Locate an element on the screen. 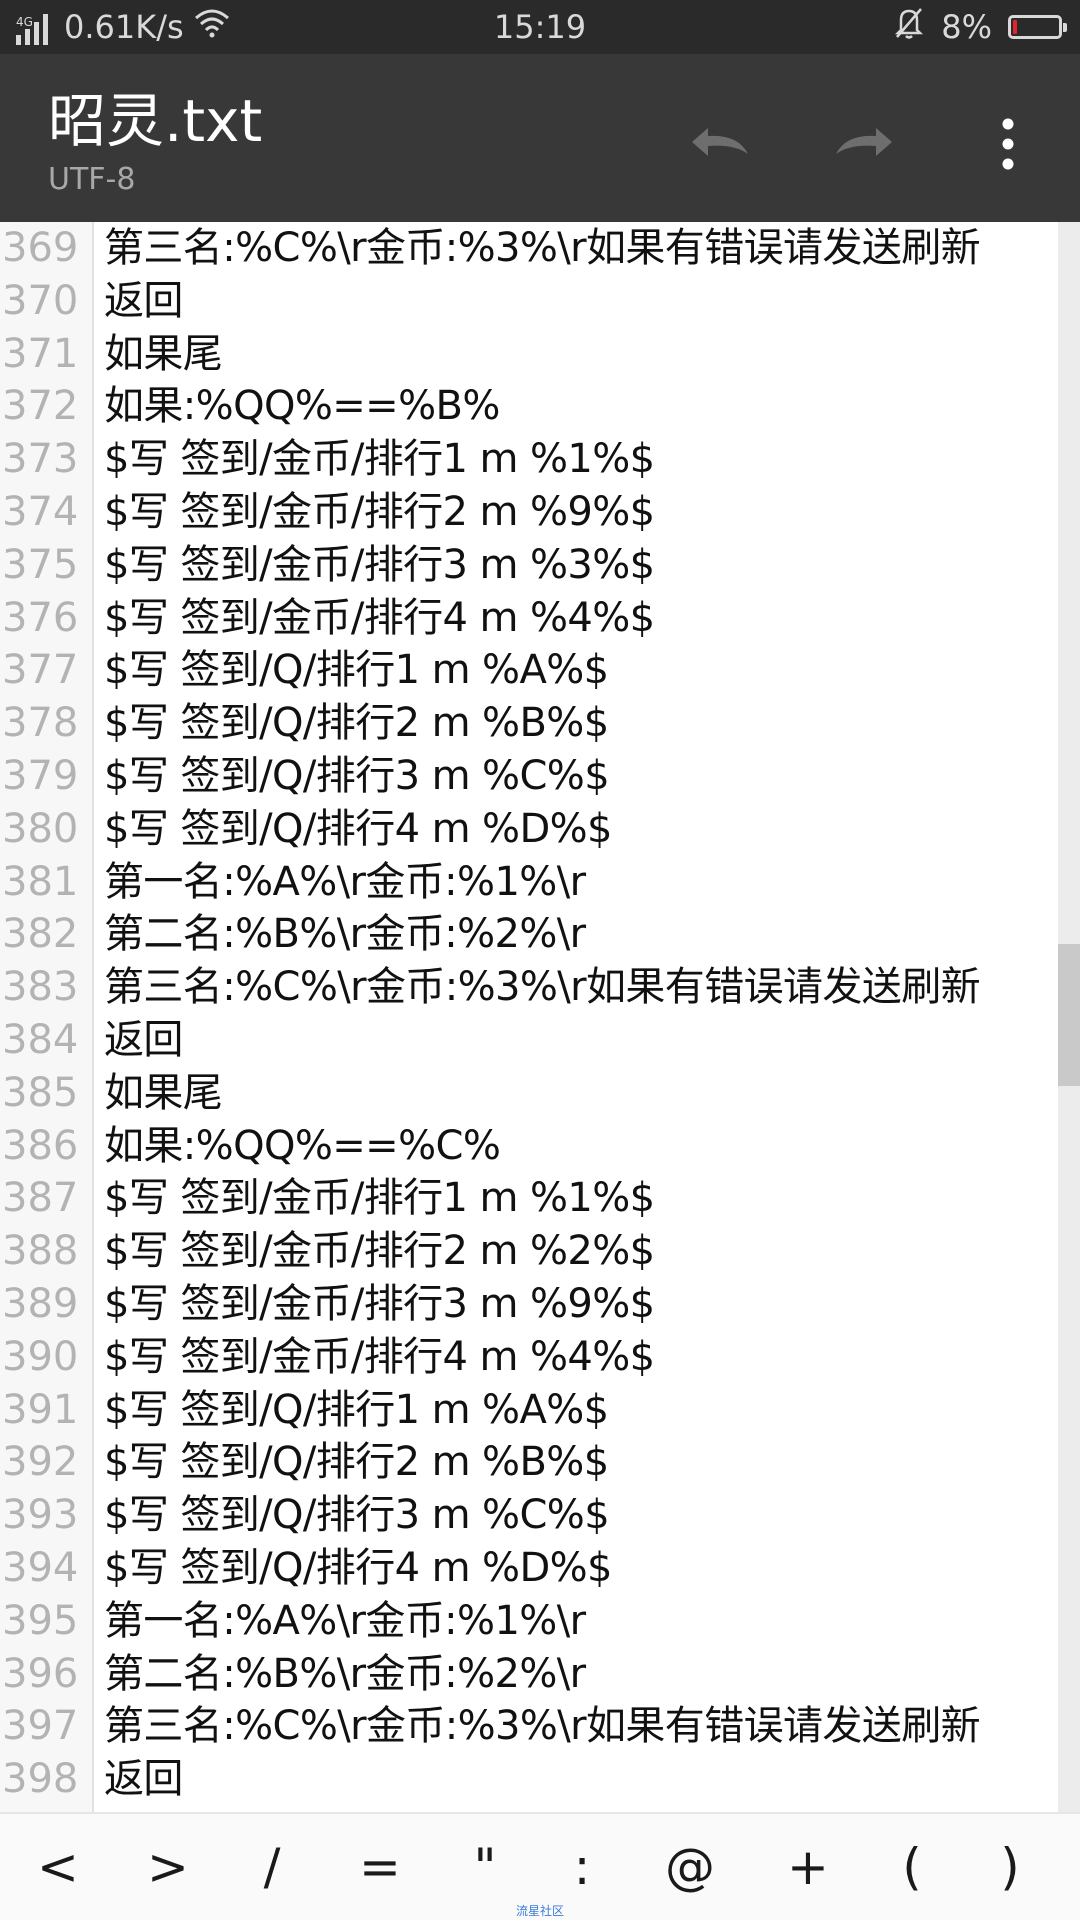  editor-line: 370 返回 is located at coordinates (529, 301).